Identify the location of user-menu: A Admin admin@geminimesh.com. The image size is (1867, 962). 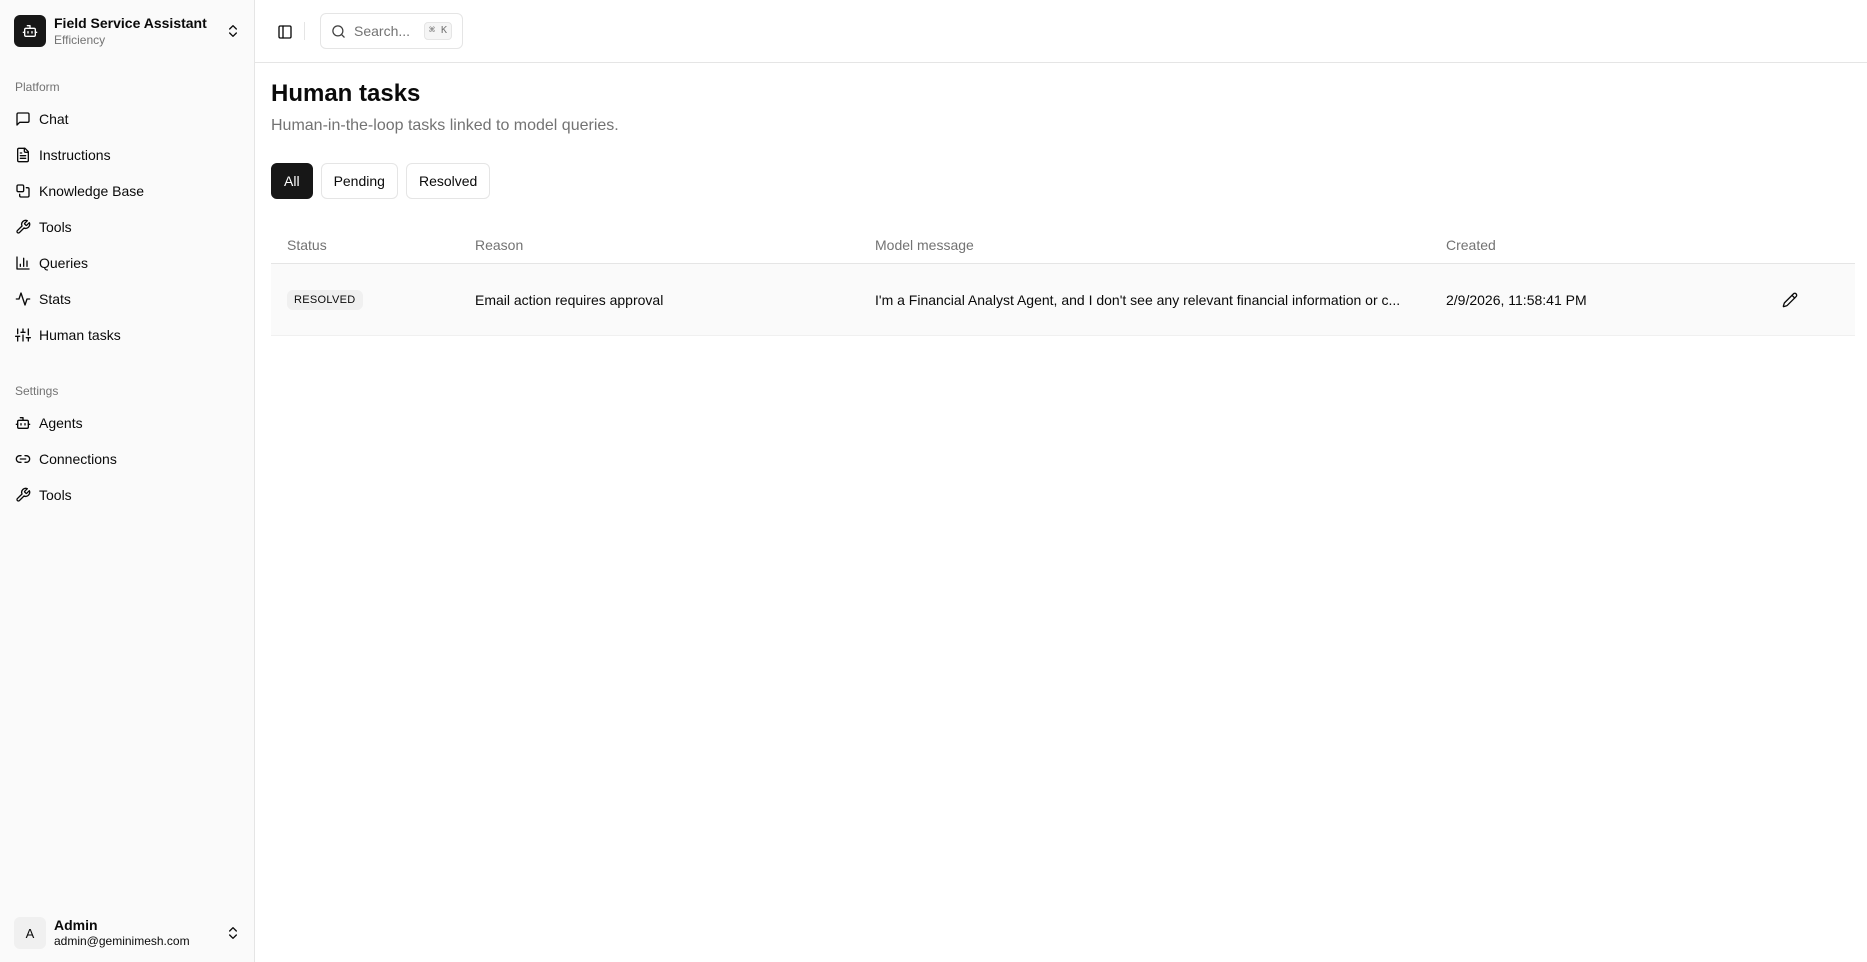
(127, 933).